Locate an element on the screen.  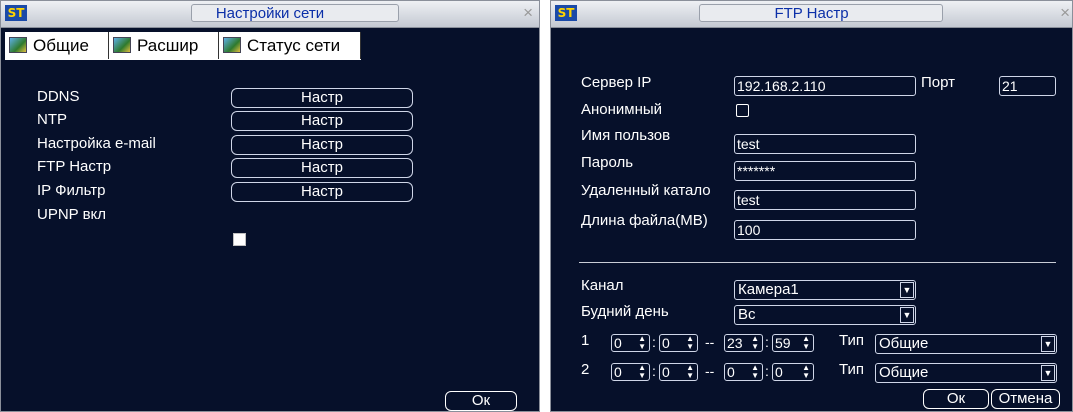
ftp-label: FTP Настр is located at coordinates (74, 166).